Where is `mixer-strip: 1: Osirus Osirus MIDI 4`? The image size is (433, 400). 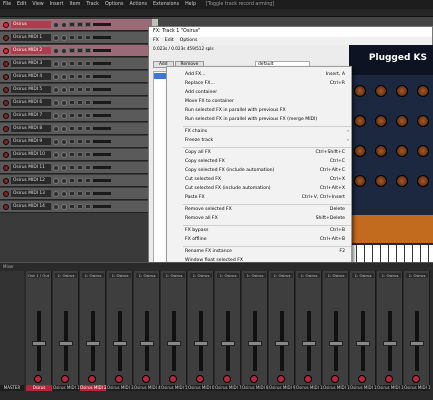 mixer-strip: 1: Osirus Osirus MIDI 4 is located at coordinates (147, 331).